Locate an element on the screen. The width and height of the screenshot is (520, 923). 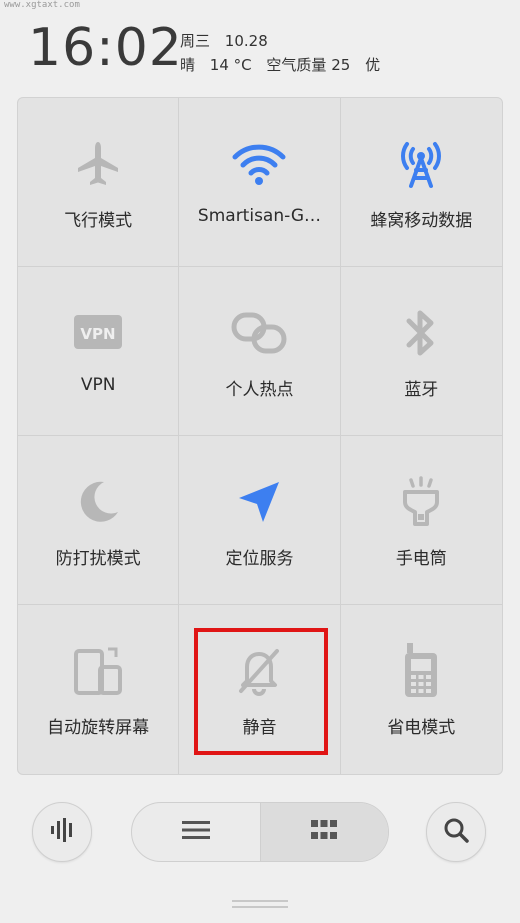
list-view-button is located at coordinates (196, 832).